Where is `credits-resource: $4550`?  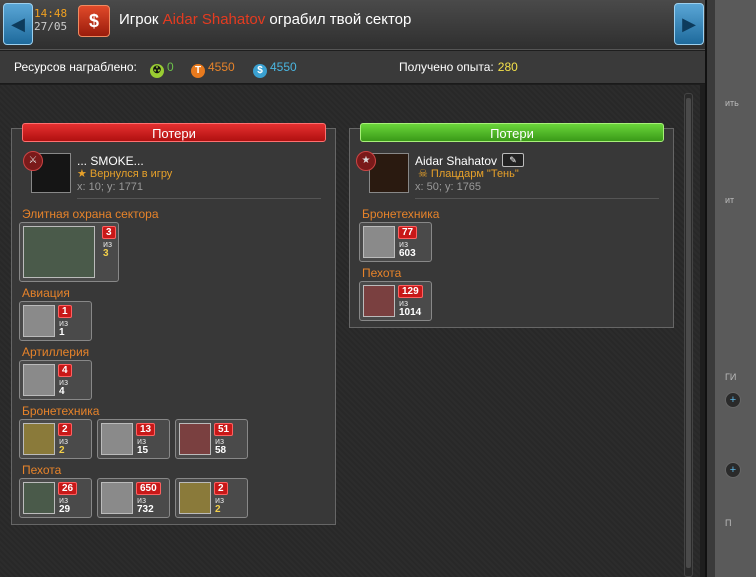 credits-resource: $4550 is located at coordinates (275, 69).